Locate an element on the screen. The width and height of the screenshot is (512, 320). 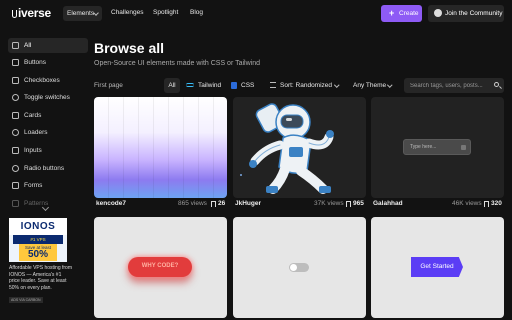
form-icon is located at coordinates (15, 185).